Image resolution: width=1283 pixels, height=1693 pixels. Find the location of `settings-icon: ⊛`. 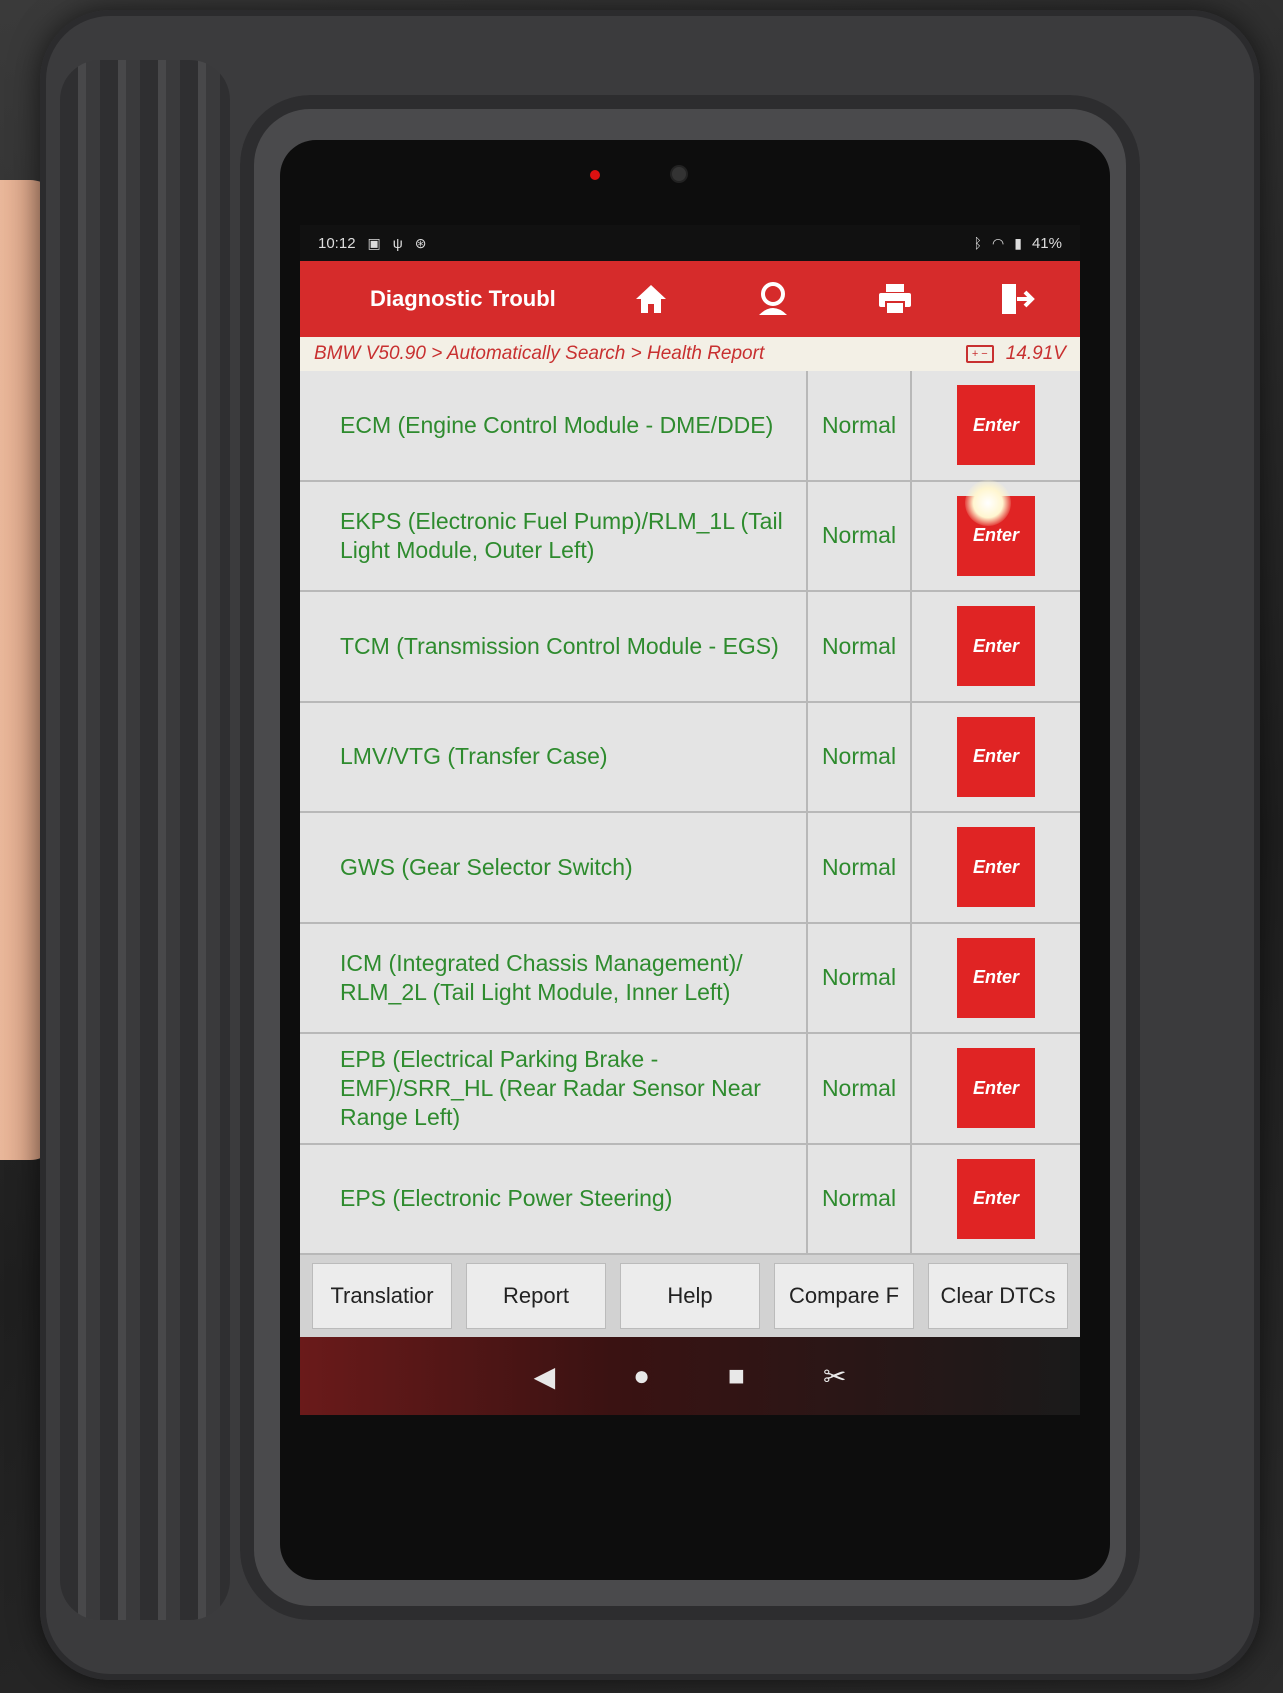

settings-icon: ⊛ is located at coordinates (420, 242).